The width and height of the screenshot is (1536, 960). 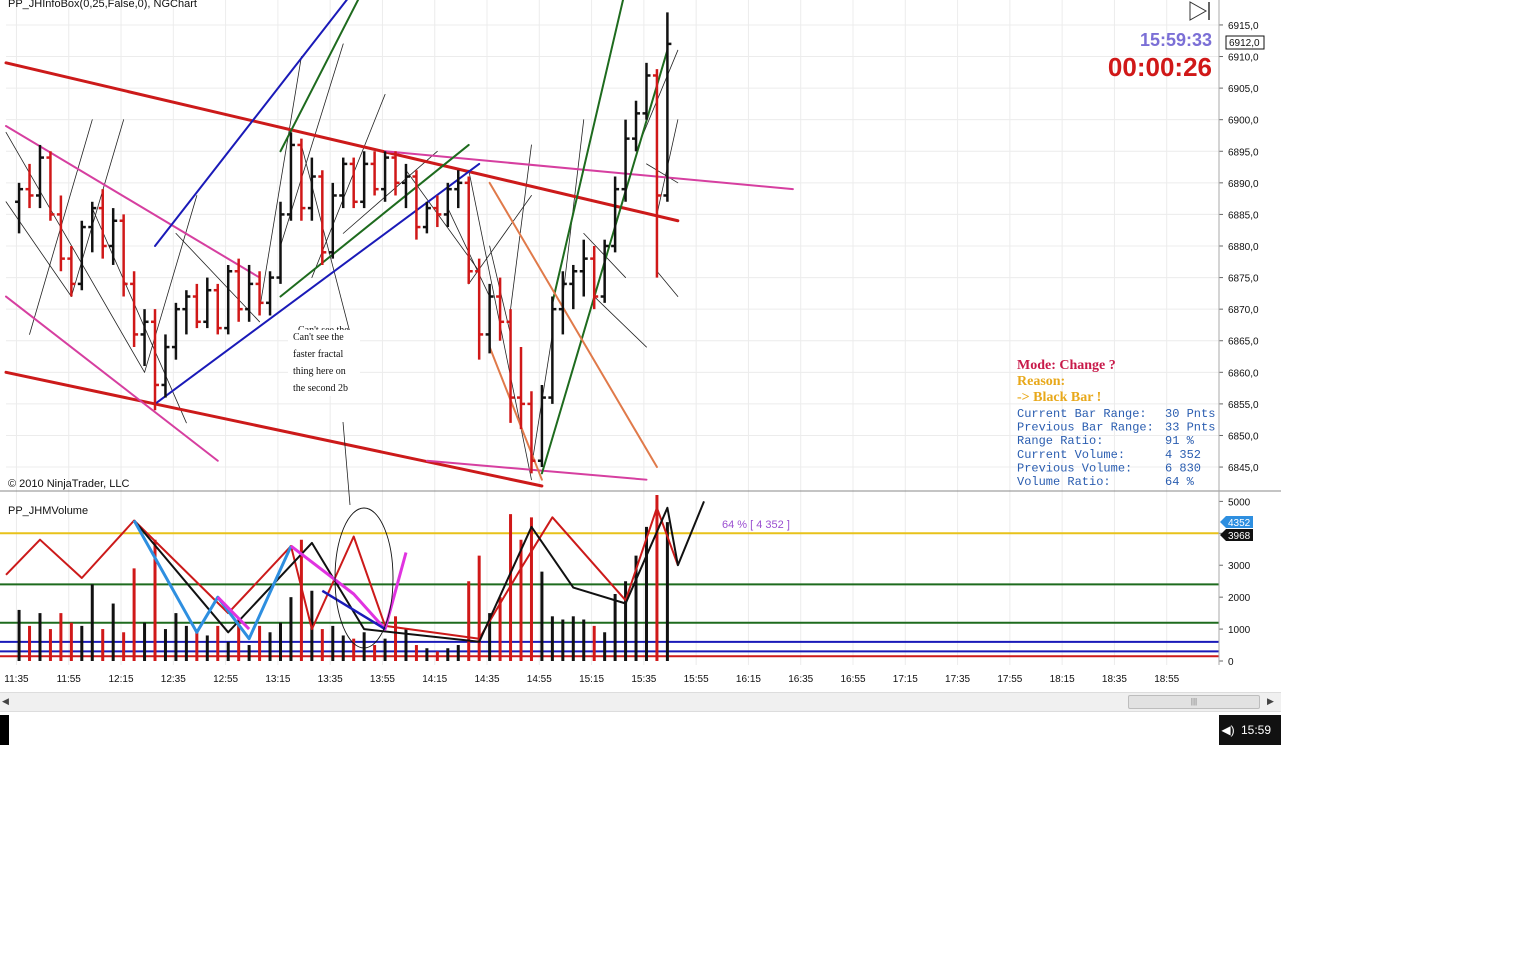 I want to click on time-tick-label: 17:15, so click(x=905, y=679).